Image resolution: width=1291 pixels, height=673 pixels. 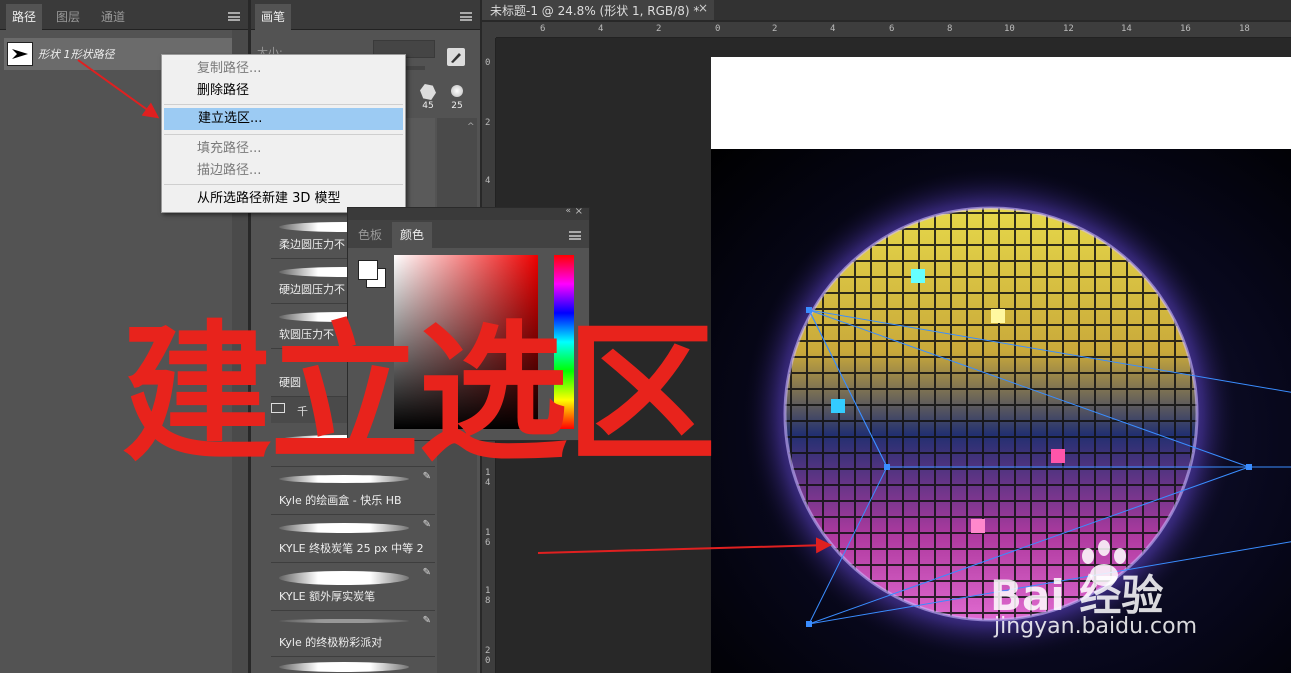 I want to click on overlay-big-title: 建立选区, so click(x=419, y=395).